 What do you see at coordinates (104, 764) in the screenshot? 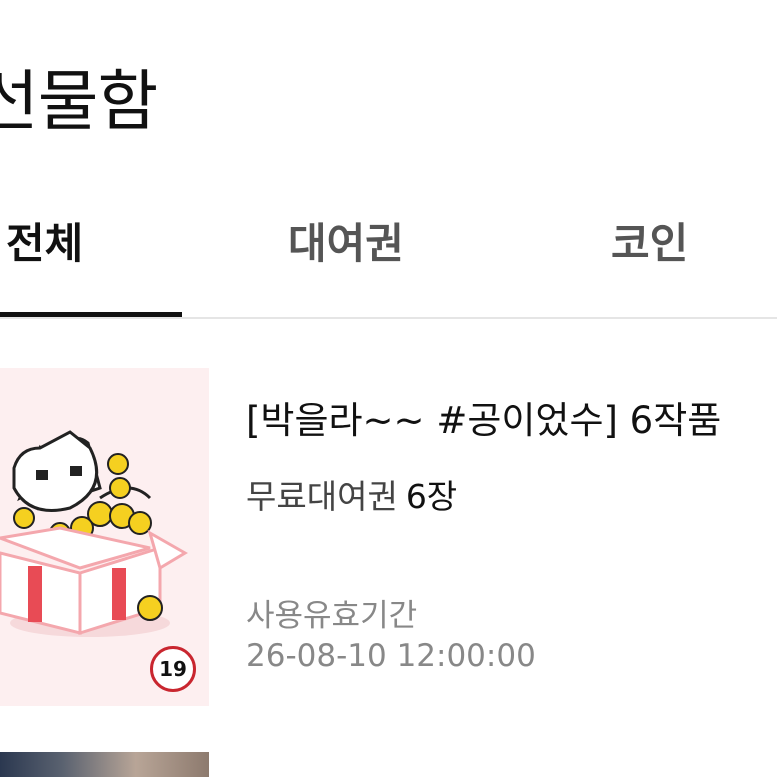
I see `next-item-thumbnail` at bounding box center [104, 764].